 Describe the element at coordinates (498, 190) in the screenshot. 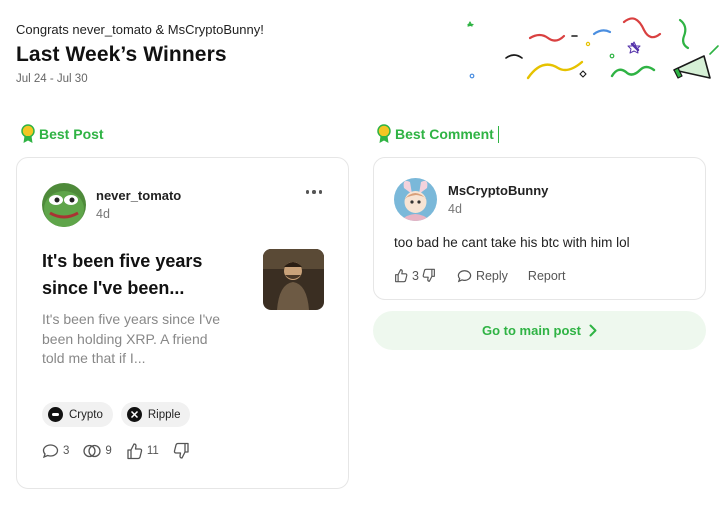

I see `comment-author-username: MsCryptoBunny` at that location.